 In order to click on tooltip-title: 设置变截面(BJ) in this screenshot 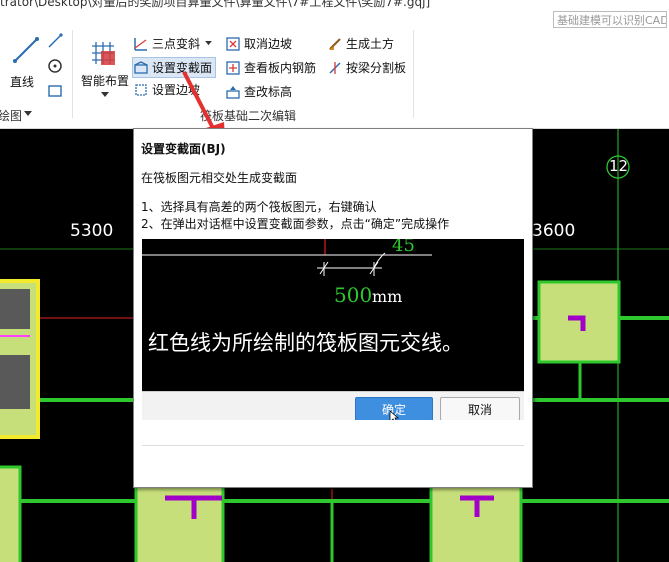, I will do `click(183, 149)`.